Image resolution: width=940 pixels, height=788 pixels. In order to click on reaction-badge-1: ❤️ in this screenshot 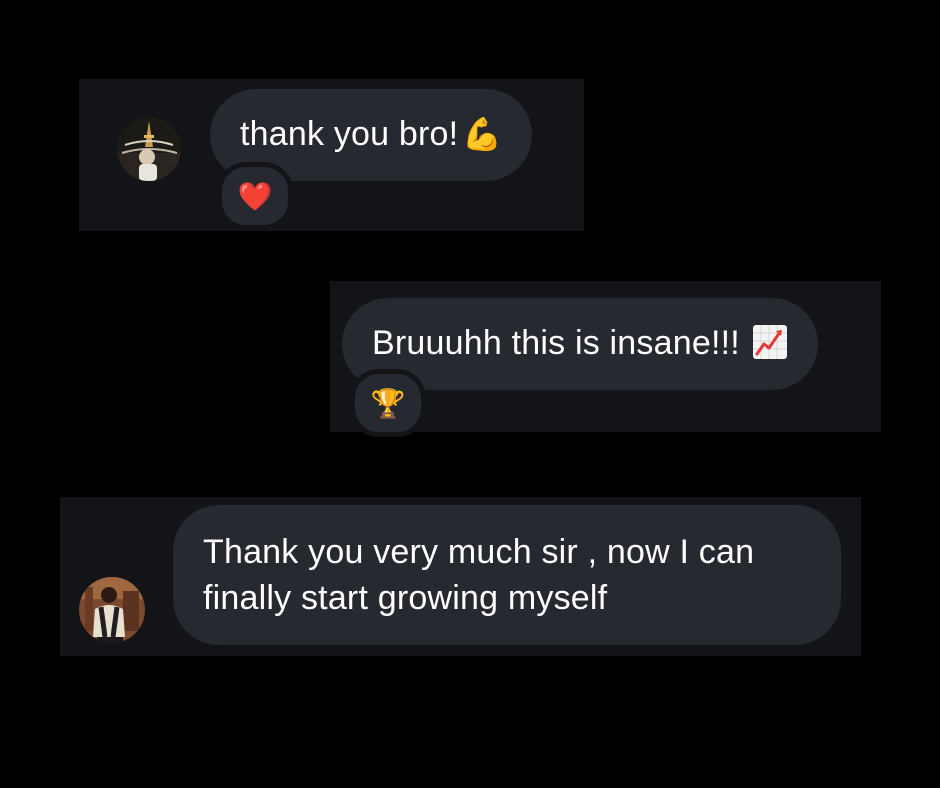, I will do `click(255, 196)`.